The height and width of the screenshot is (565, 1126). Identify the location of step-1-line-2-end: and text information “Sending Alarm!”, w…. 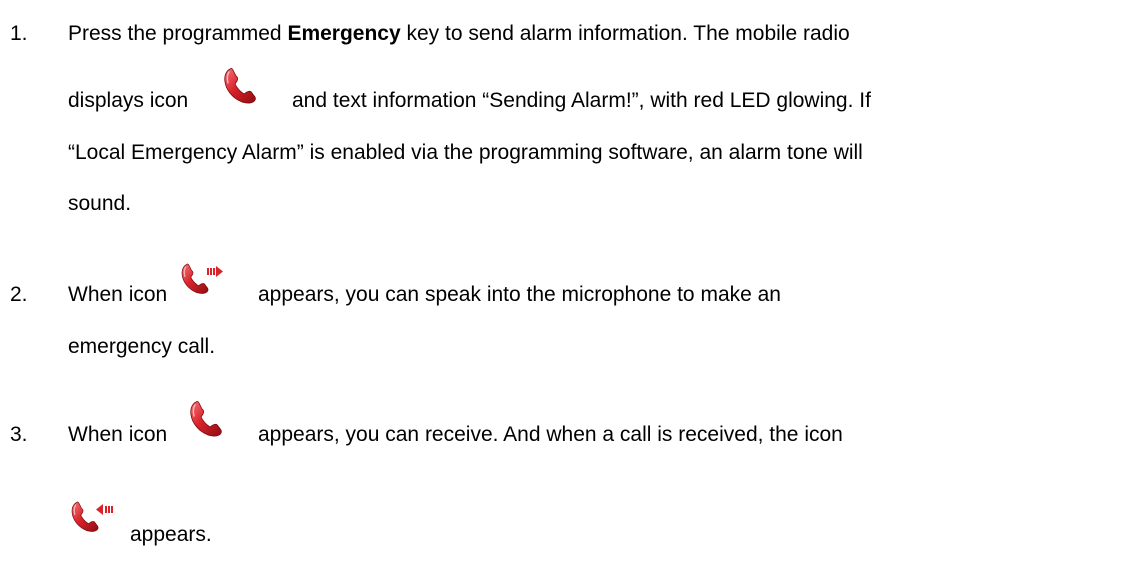
(581, 100).